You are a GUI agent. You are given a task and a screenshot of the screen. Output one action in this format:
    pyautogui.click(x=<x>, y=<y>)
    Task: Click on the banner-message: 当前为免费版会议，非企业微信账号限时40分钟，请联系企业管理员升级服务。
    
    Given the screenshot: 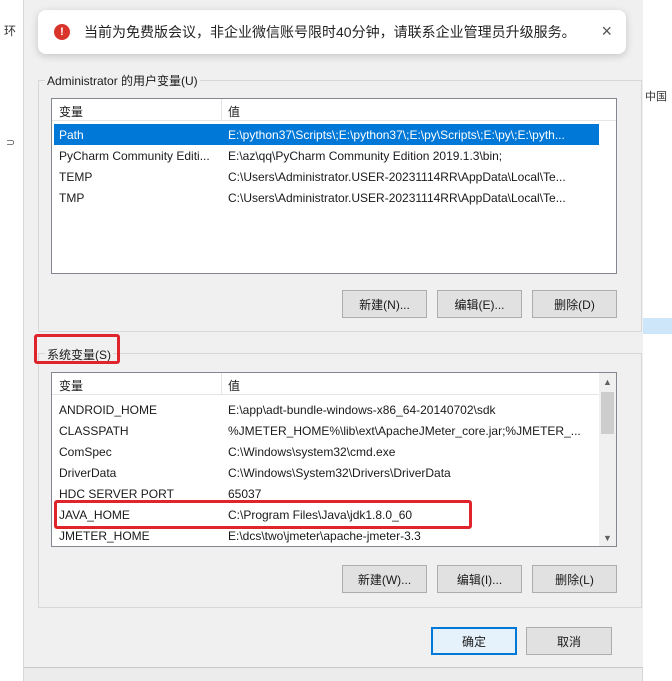 What is the action you would take?
    pyautogui.click(x=330, y=32)
    